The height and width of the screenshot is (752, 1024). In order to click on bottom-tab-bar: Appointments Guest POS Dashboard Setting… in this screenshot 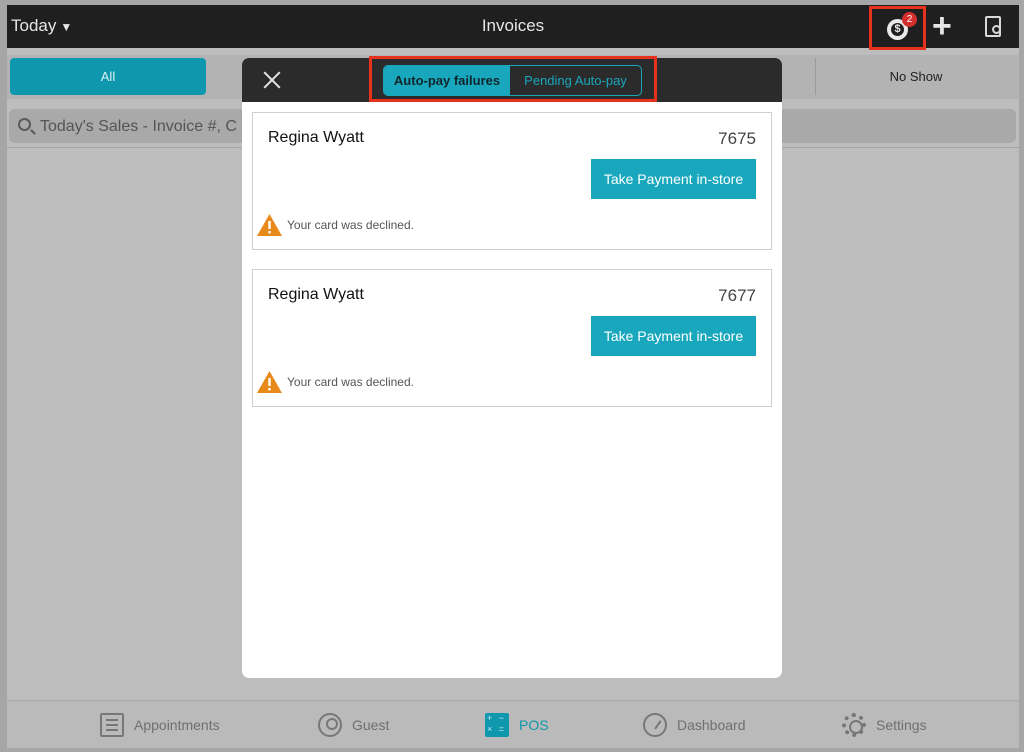, I will do `click(513, 724)`.